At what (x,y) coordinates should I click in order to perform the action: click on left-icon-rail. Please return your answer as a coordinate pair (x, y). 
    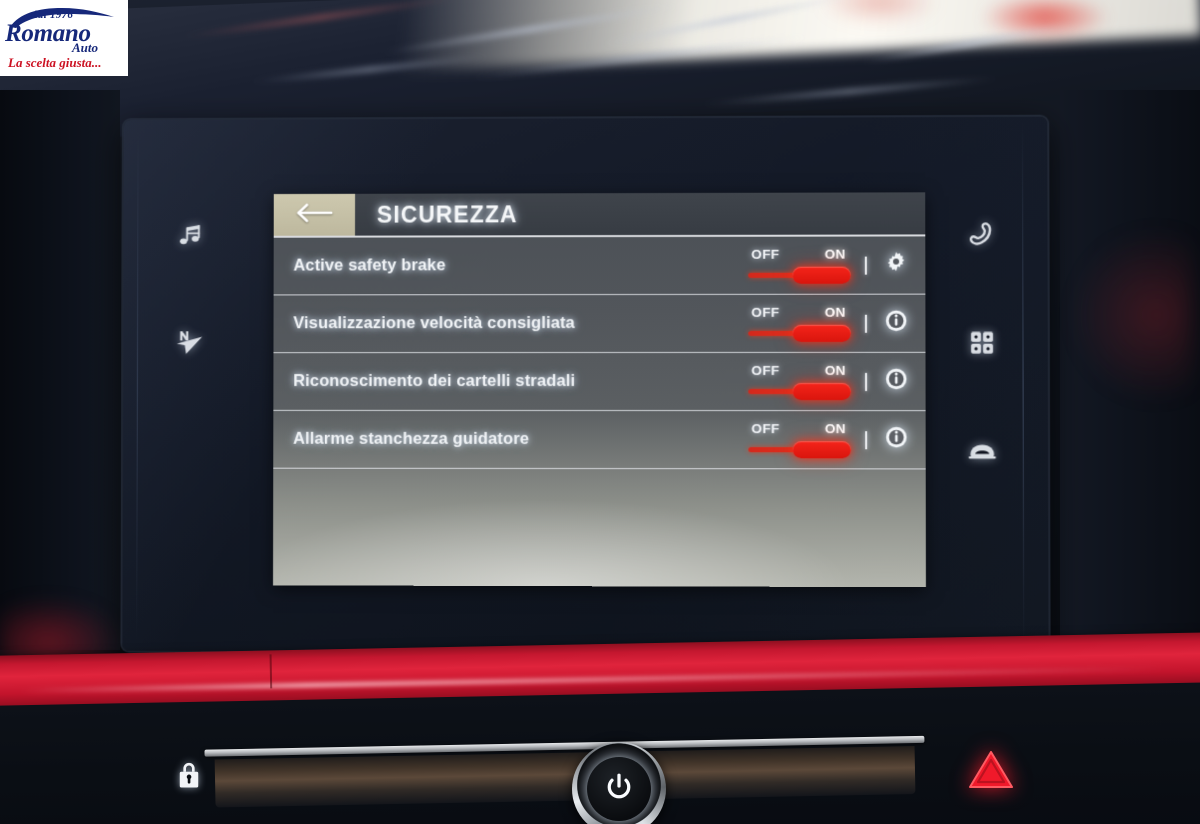
    Looking at the image, I should click on (192, 289).